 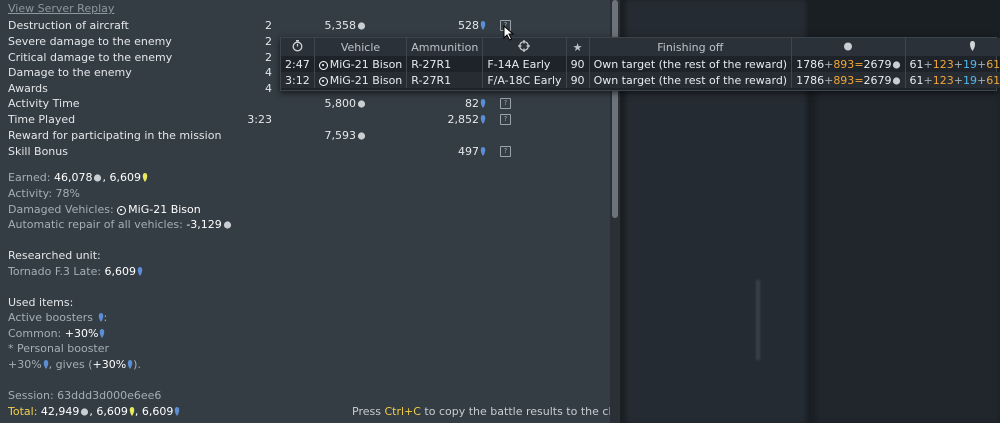 What do you see at coordinates (125, 177) in the screenshot?
I see `earned-gold: 6,609` at bounding box center [125, 177].